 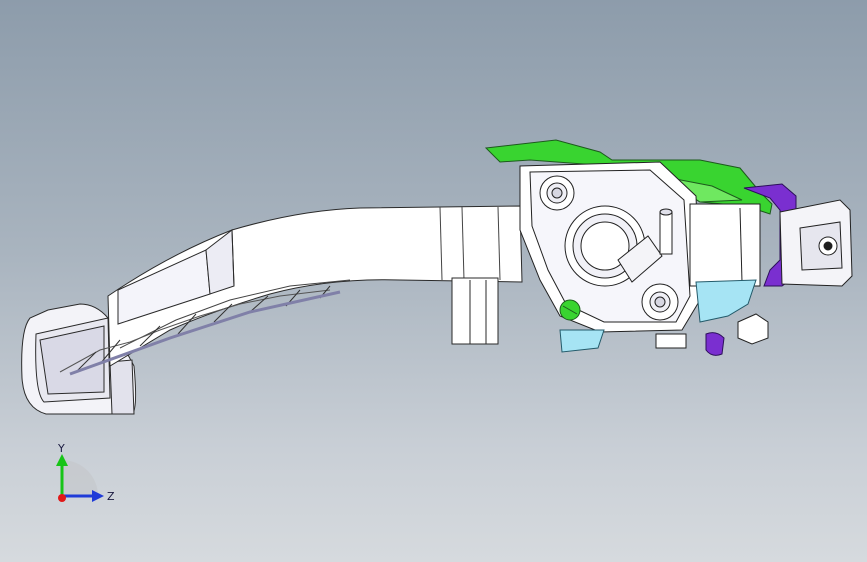 I want to click on green-screw, so click(x=570, y=310).